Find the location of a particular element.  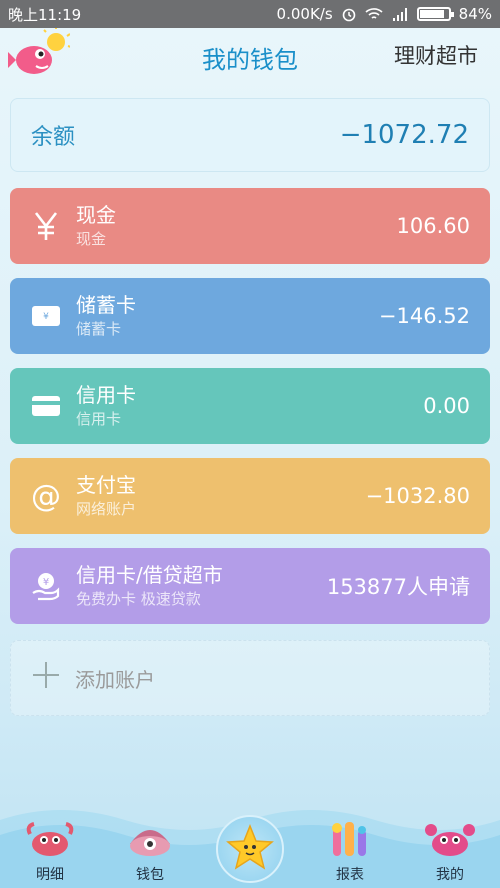

account-name: 储蓄卡 is located at coordinates (106, 305).